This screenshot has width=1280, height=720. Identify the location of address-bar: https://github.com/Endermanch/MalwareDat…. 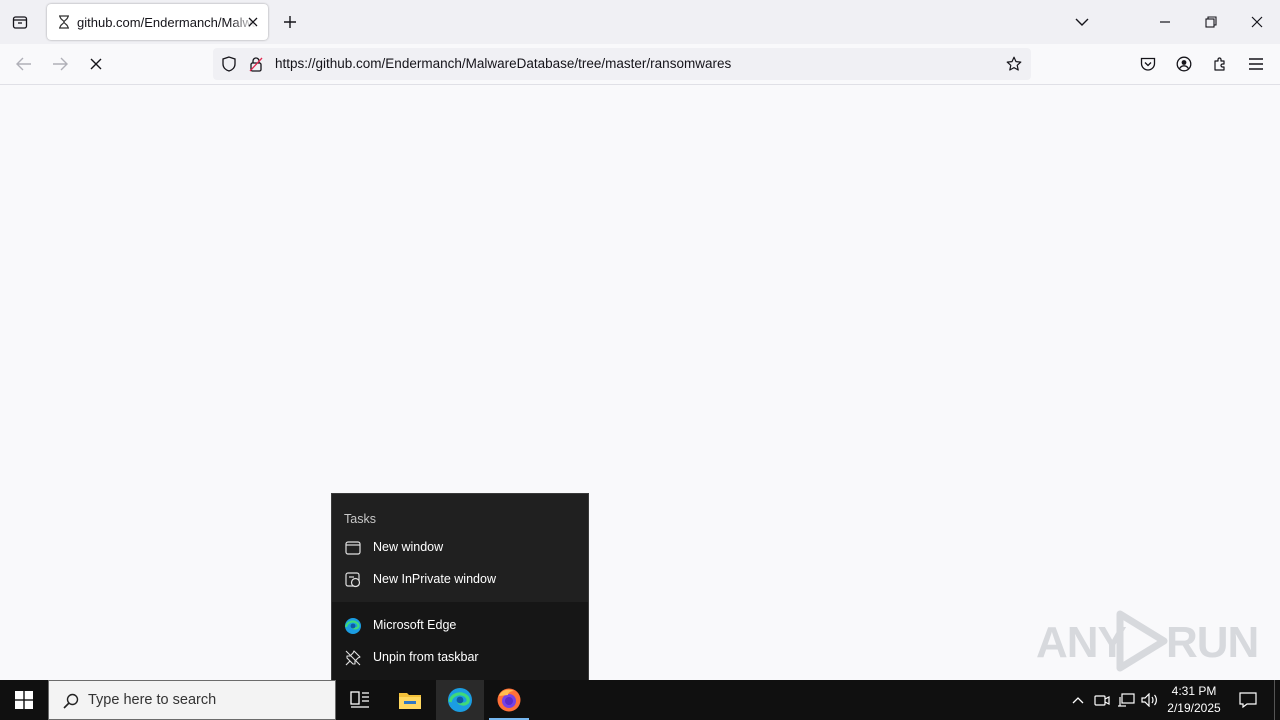
(622, 64).